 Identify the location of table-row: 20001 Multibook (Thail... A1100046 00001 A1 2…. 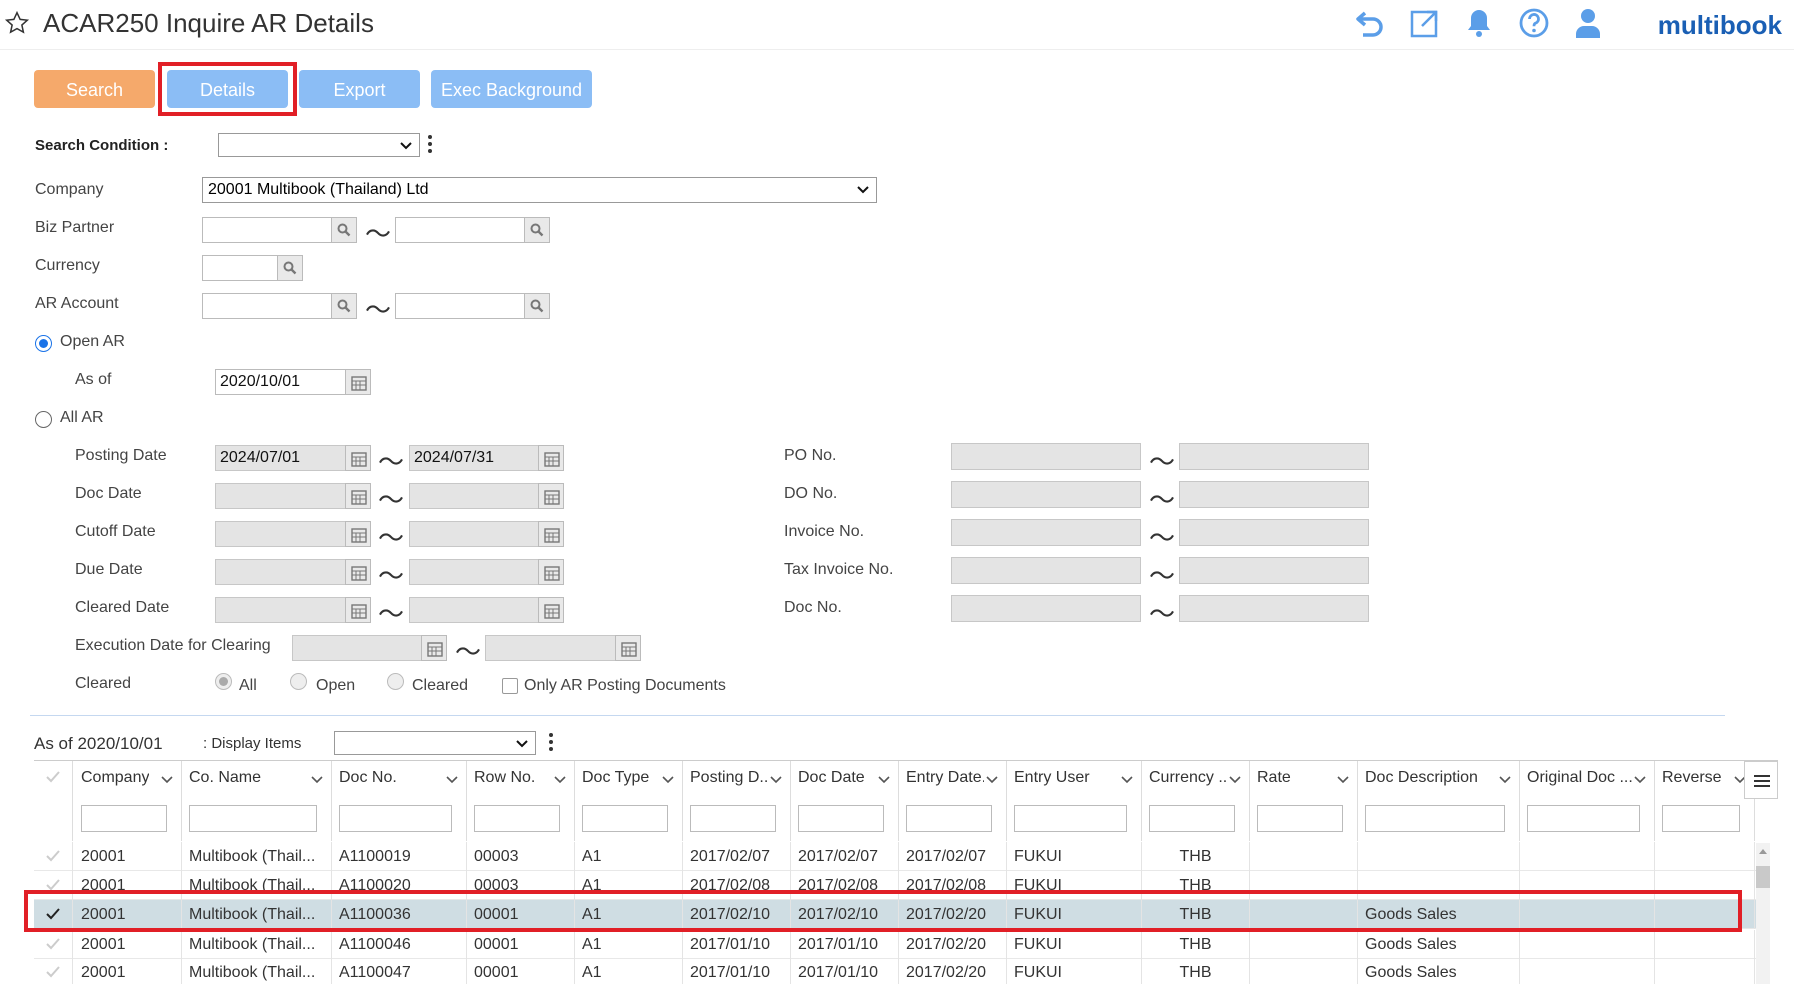
(895, 944).